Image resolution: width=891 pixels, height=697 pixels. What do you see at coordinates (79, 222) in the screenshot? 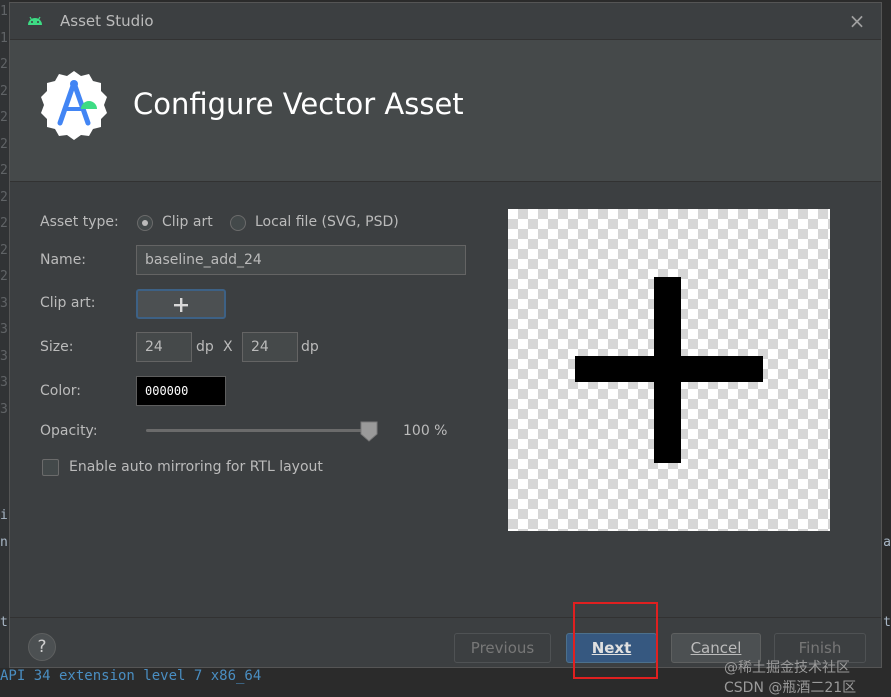
I see `asset-type-label: Asset type:` at bounding box center [79, 222].